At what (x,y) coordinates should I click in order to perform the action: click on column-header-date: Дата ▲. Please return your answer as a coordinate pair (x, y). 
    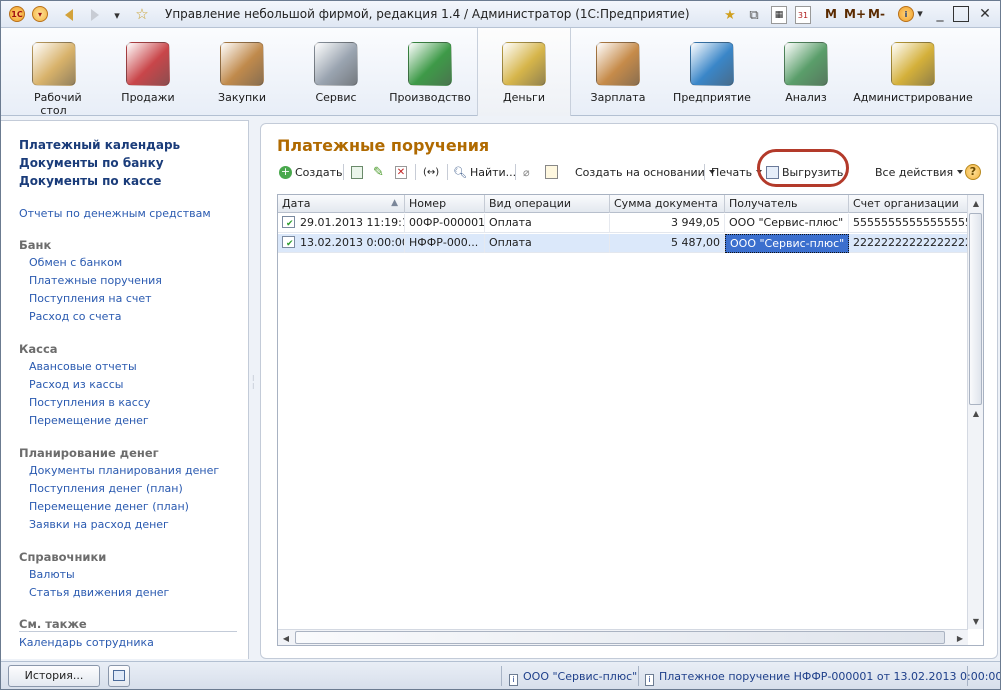
    Looking at the image, I should click on (341, 204).